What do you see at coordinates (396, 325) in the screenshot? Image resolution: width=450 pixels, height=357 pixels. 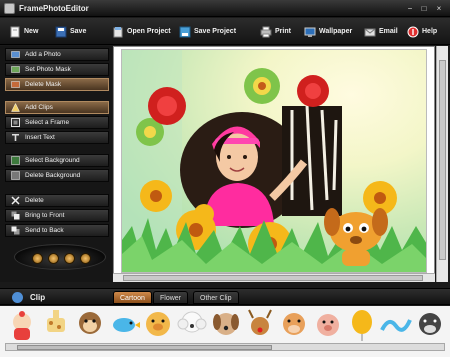 I see `wave-icon` at bounding box center [396, 325].